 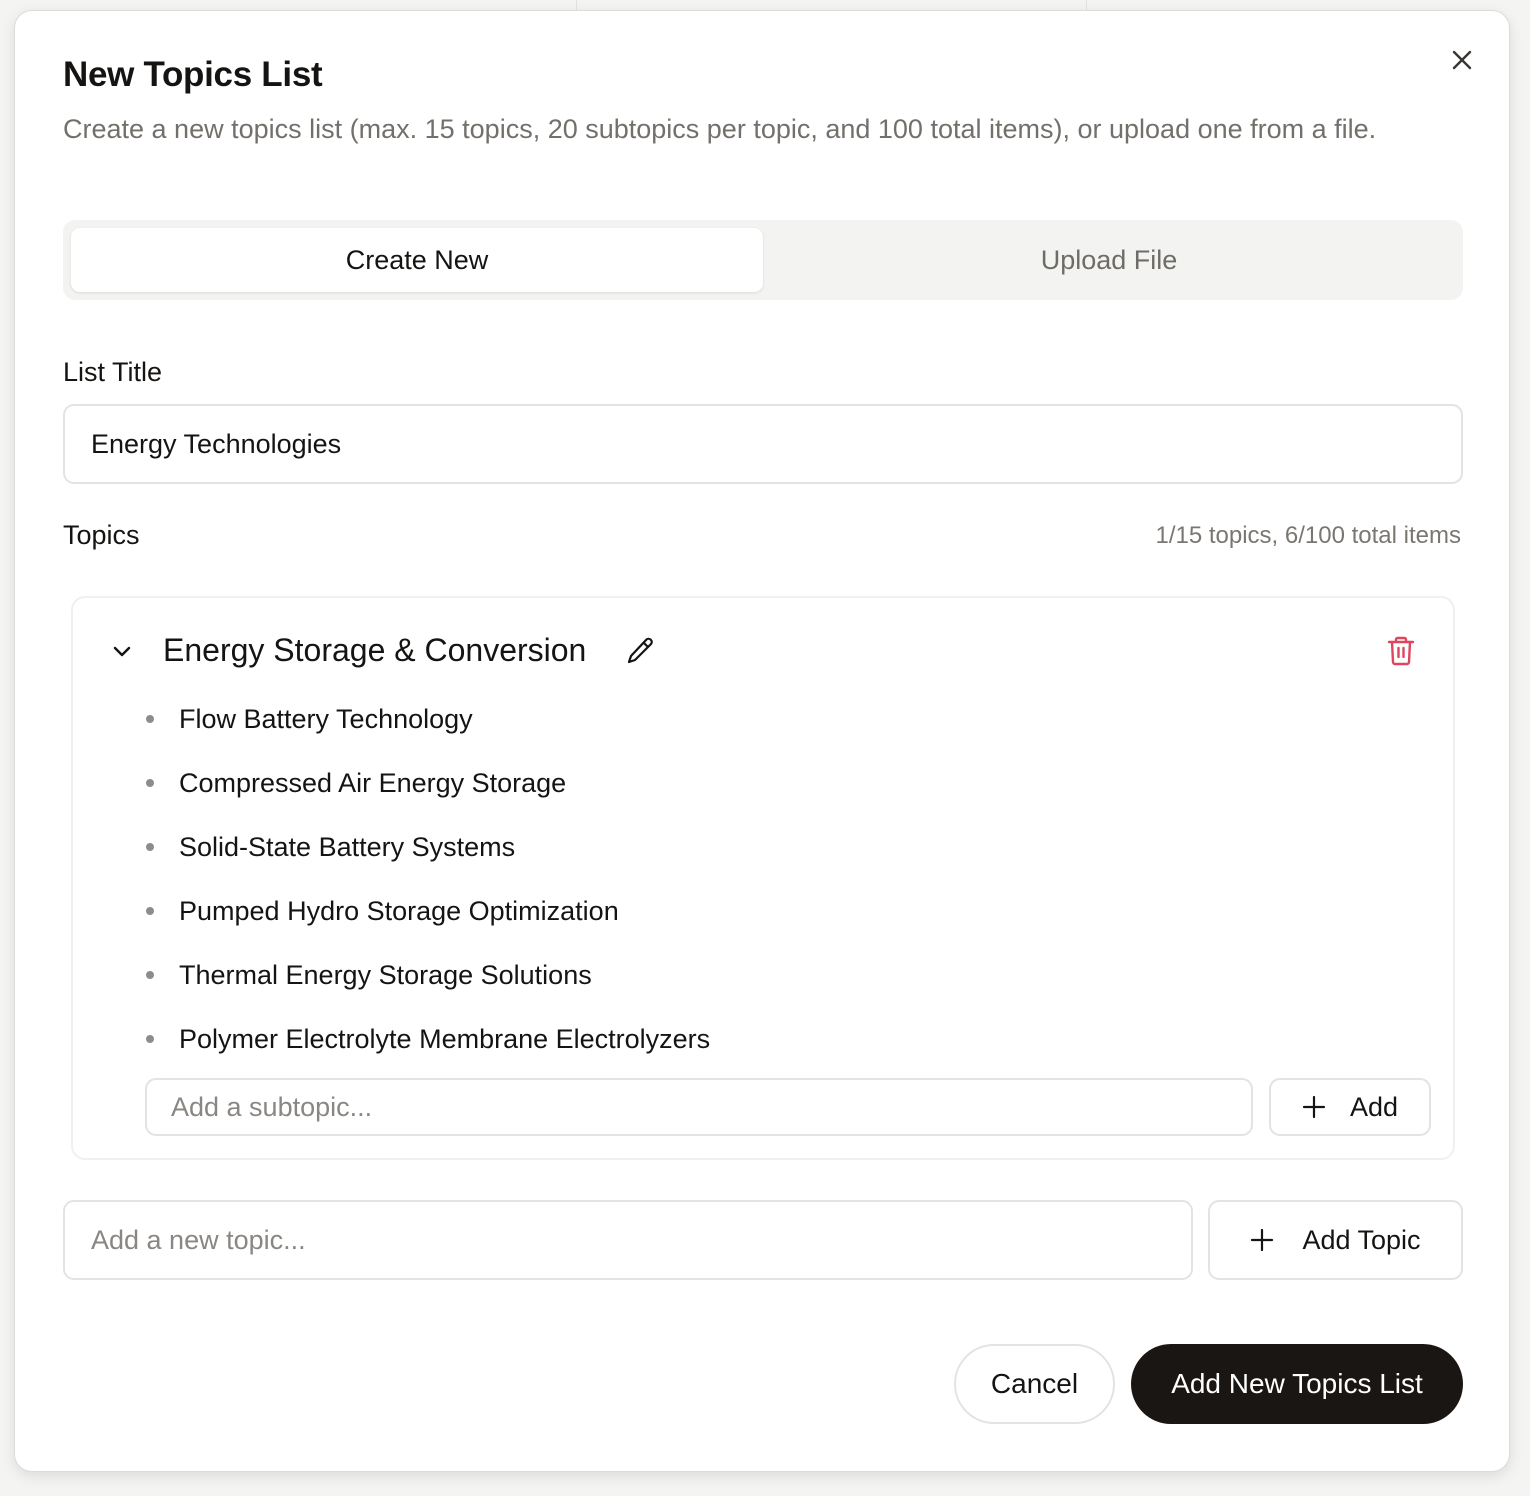 I want to click on chevron-down-icon, so click(x=122, y=651).